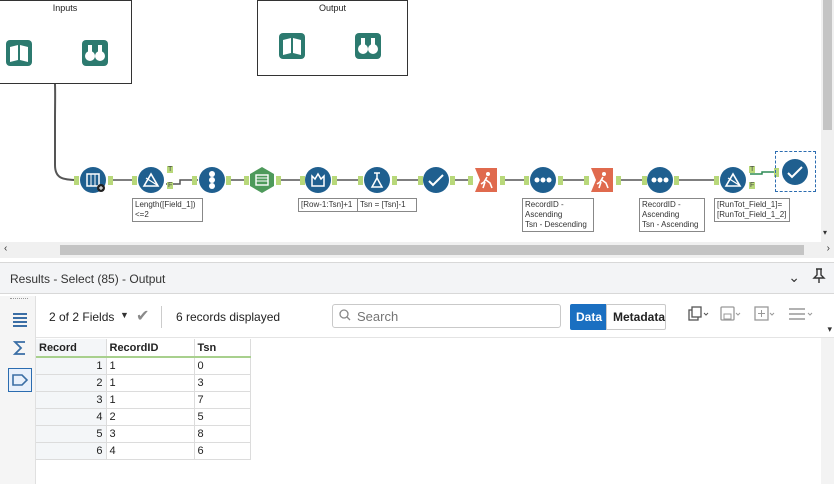  I want to click on annotation-formula: Tsn = [Tsn]-1, so click(387, 205).